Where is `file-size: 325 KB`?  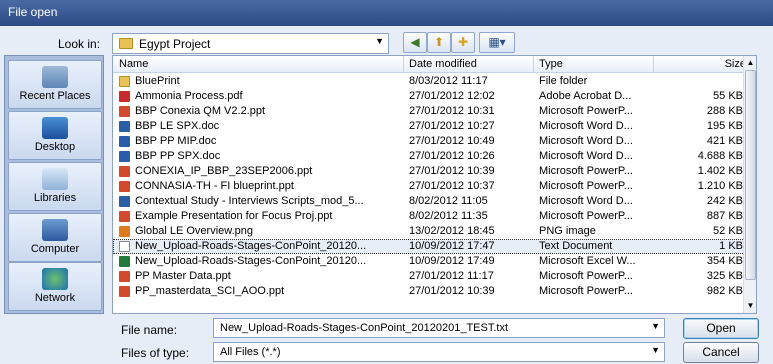
file-size: 325 KB is located at coordinates (724, 276).